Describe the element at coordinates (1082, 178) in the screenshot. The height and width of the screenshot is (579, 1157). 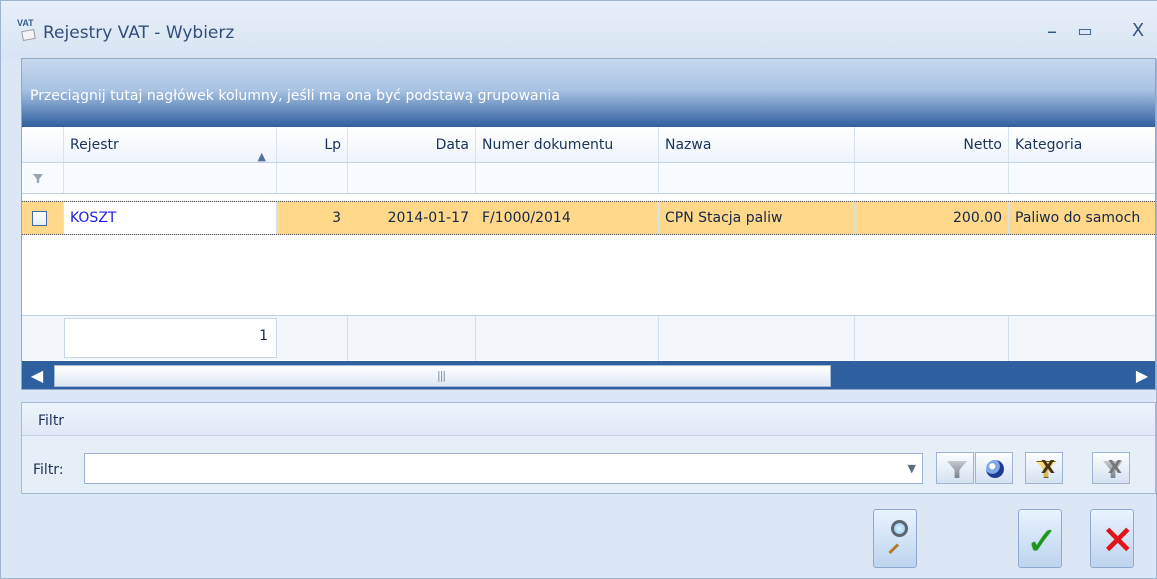
I see `kategoria-filter-cell` at that location.